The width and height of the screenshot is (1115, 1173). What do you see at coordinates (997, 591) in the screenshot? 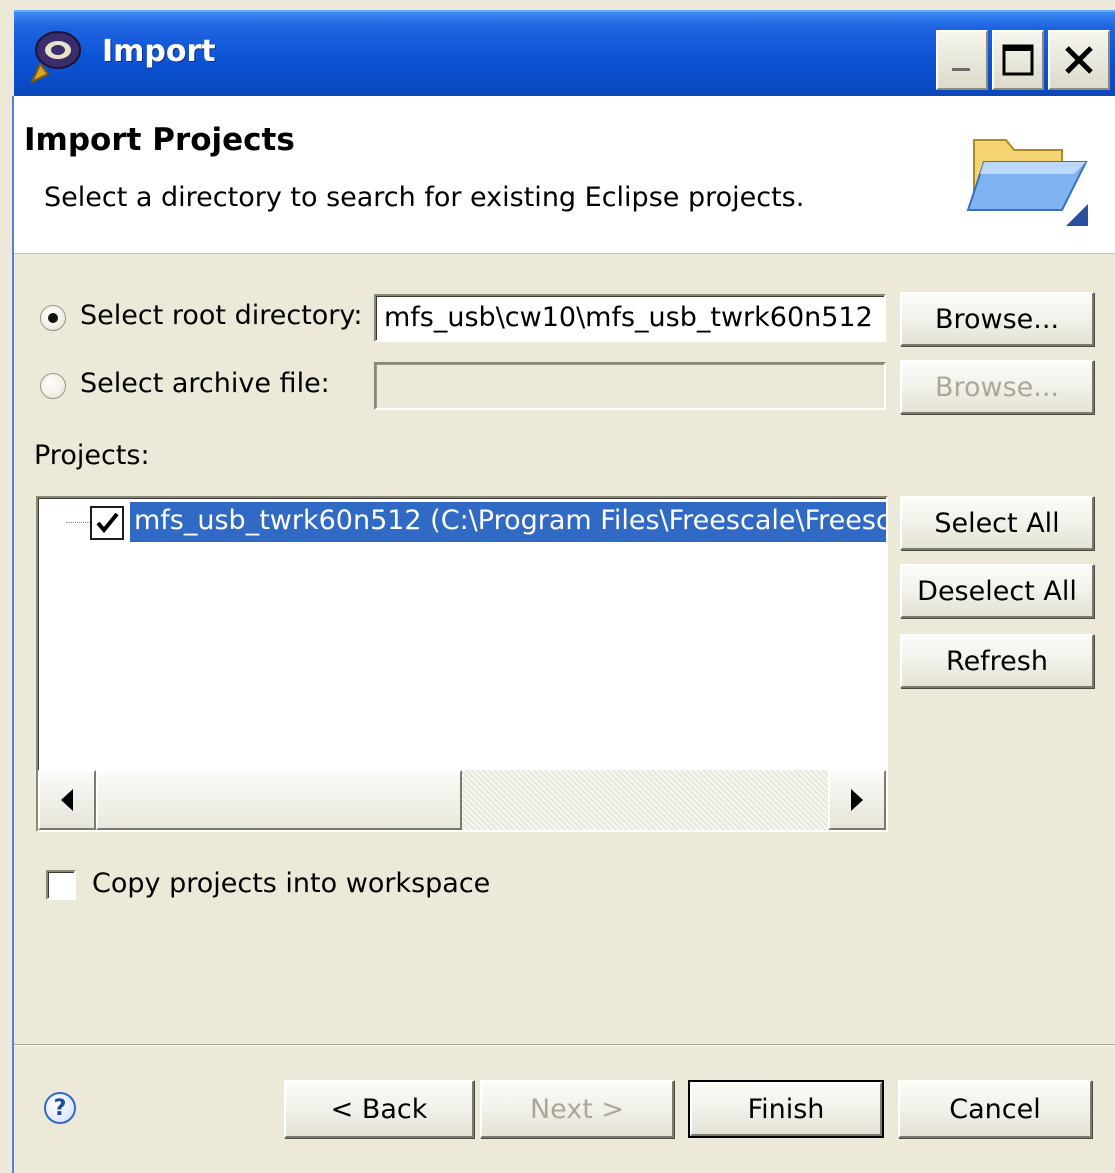
I see `deselect-all-button: Deselect All` at bounding box center [997, 591].